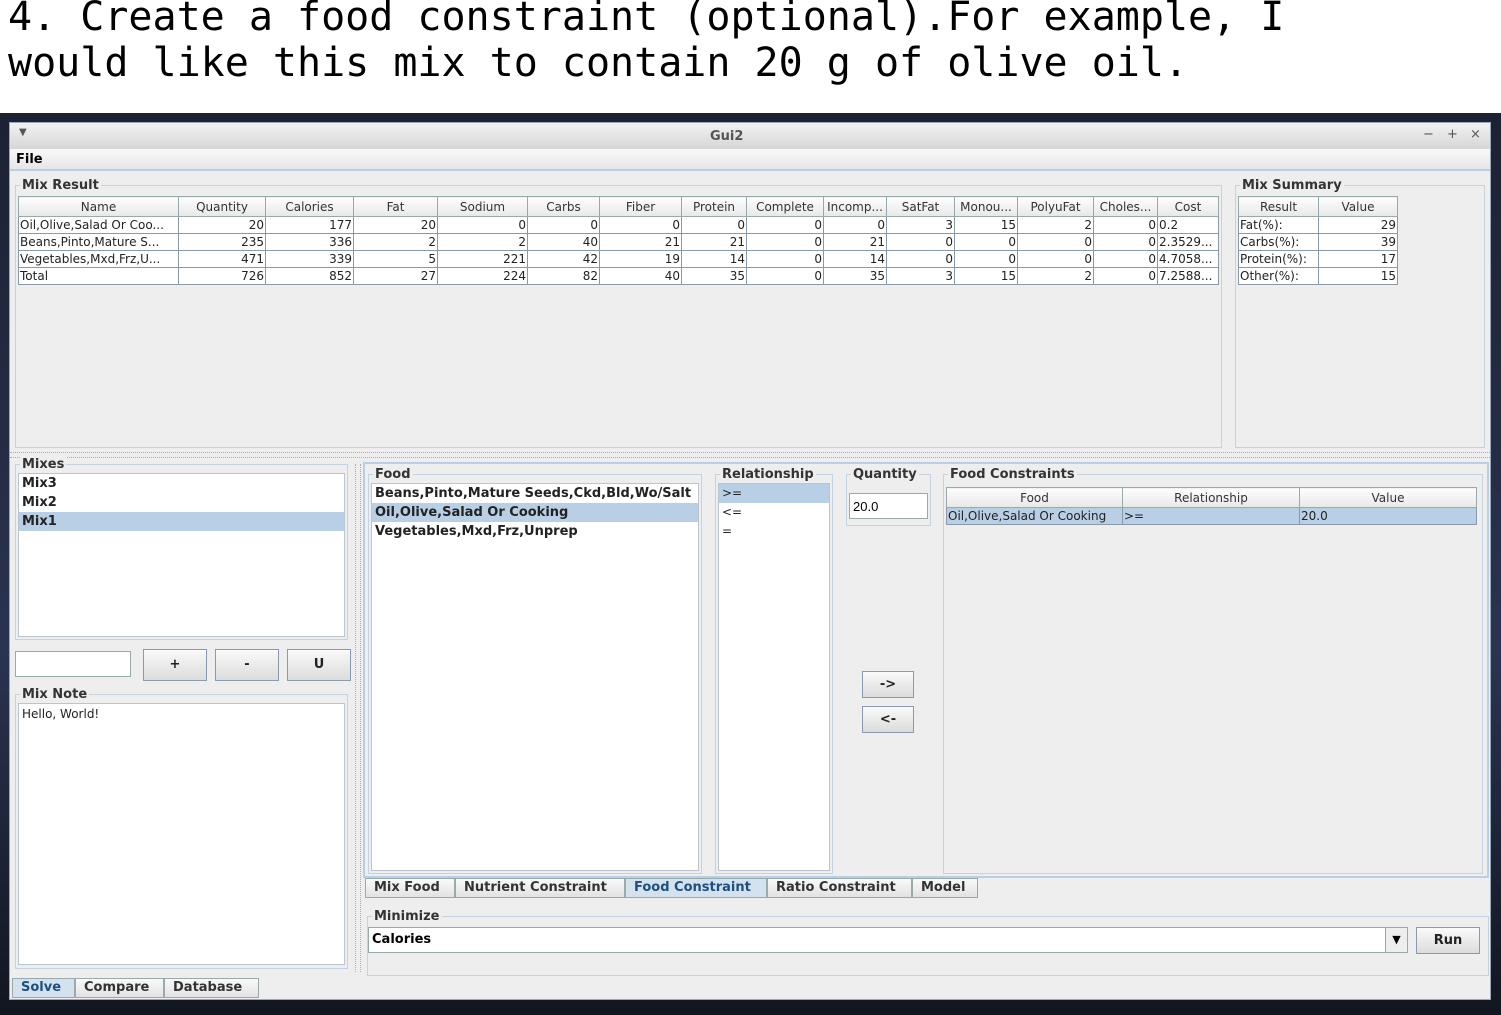 This screenshot has height=1015, width=1501. Describe the element at coordinates (1055, 206) in the screenshot. I see `column-header: PolyuFat` at that location.